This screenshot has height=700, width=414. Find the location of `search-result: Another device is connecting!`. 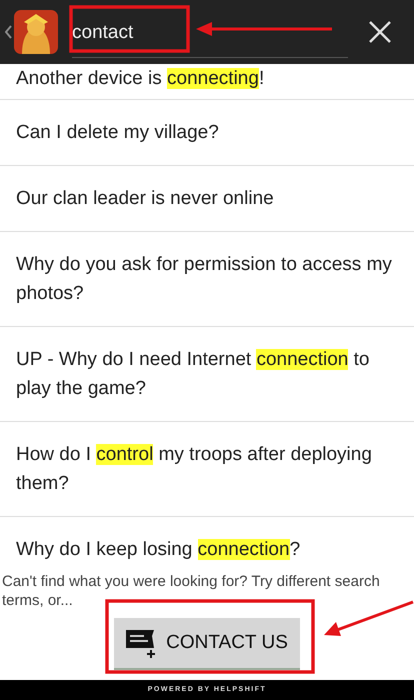

search-result: Another device is connecting! is located at coordinates (207, 82).